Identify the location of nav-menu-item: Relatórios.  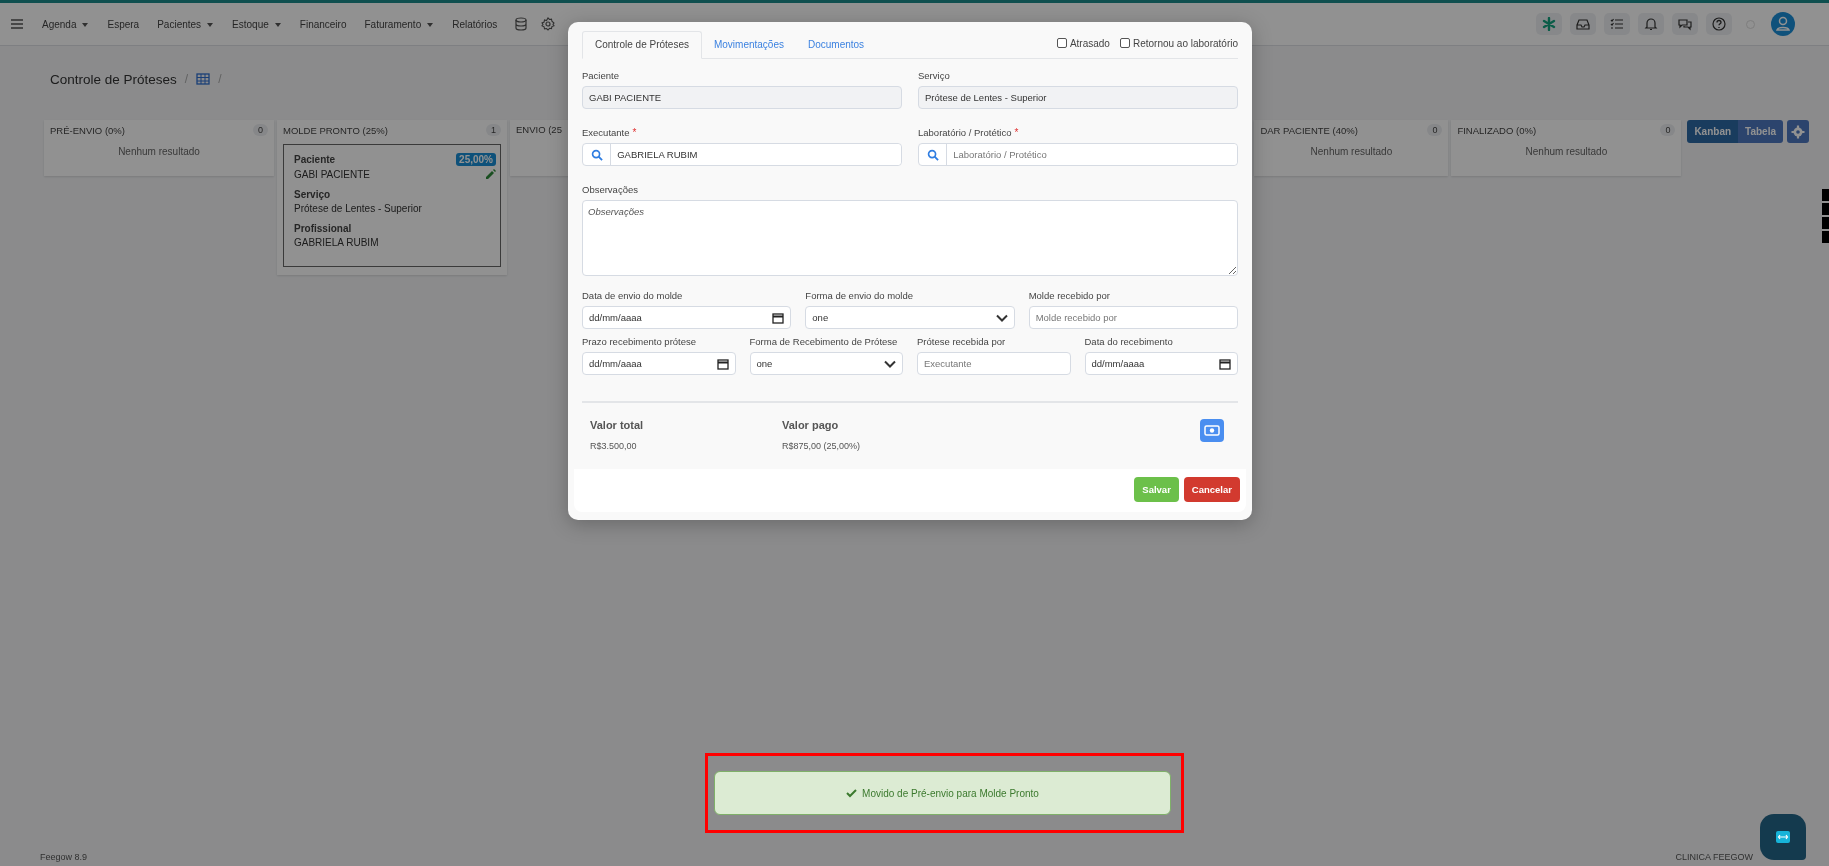
(475, 24).